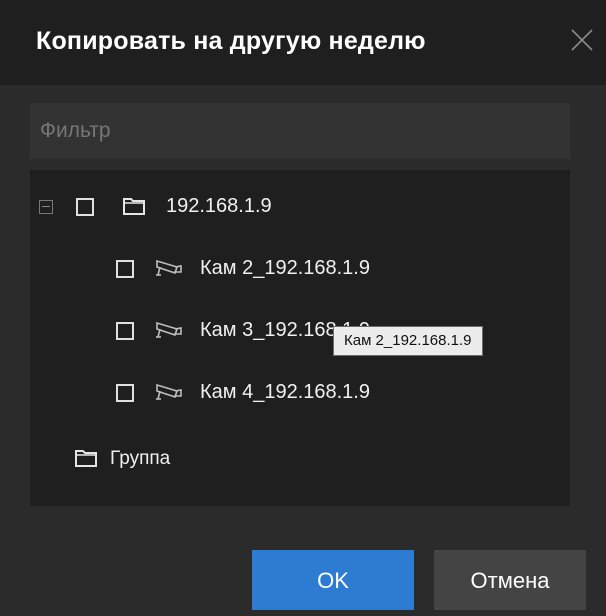  What do you see at coordinates (333, 580) in the screenshot?
I see `ok-button: OK` at bounding box center [333, 580].